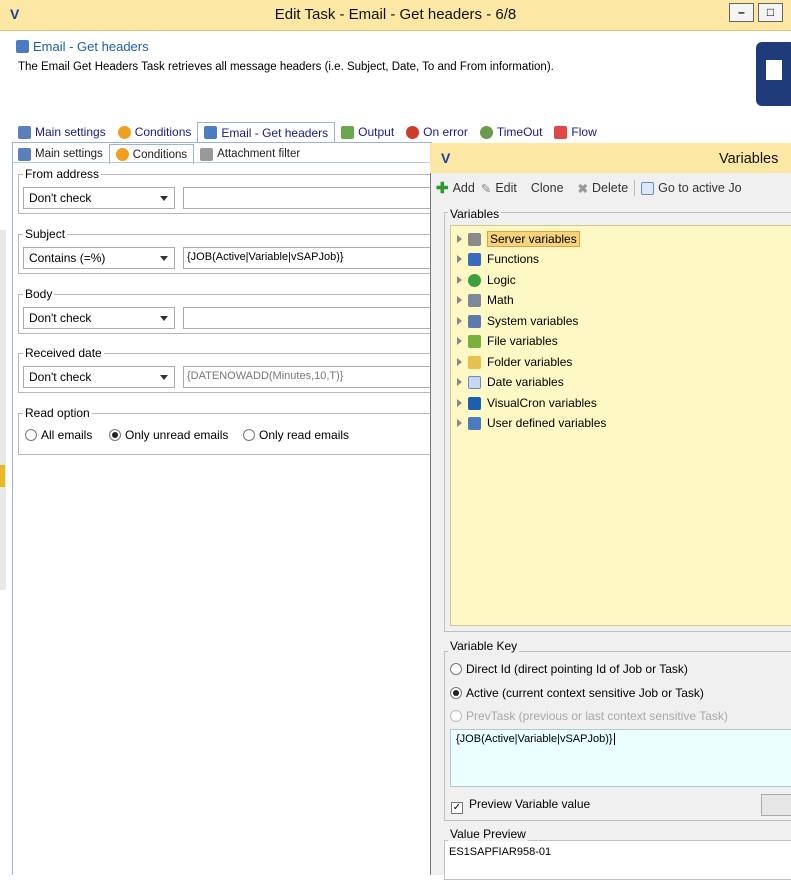 Image resolution: width=791 pixels, height=880 pixels. What do you see at coordinates (499, 188) in the screenshot?
I see `edit-button: ✎ Edit` at bounding box center [499, 188].